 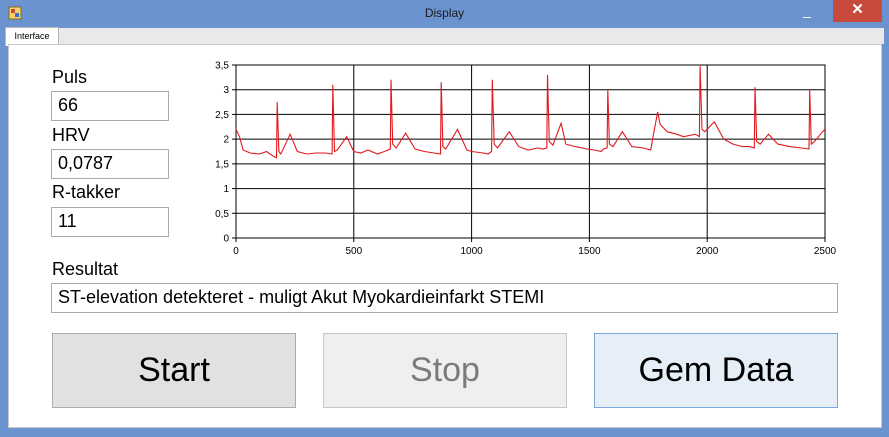 I want to click on close-button: ✕, so click(x=857, y=11).